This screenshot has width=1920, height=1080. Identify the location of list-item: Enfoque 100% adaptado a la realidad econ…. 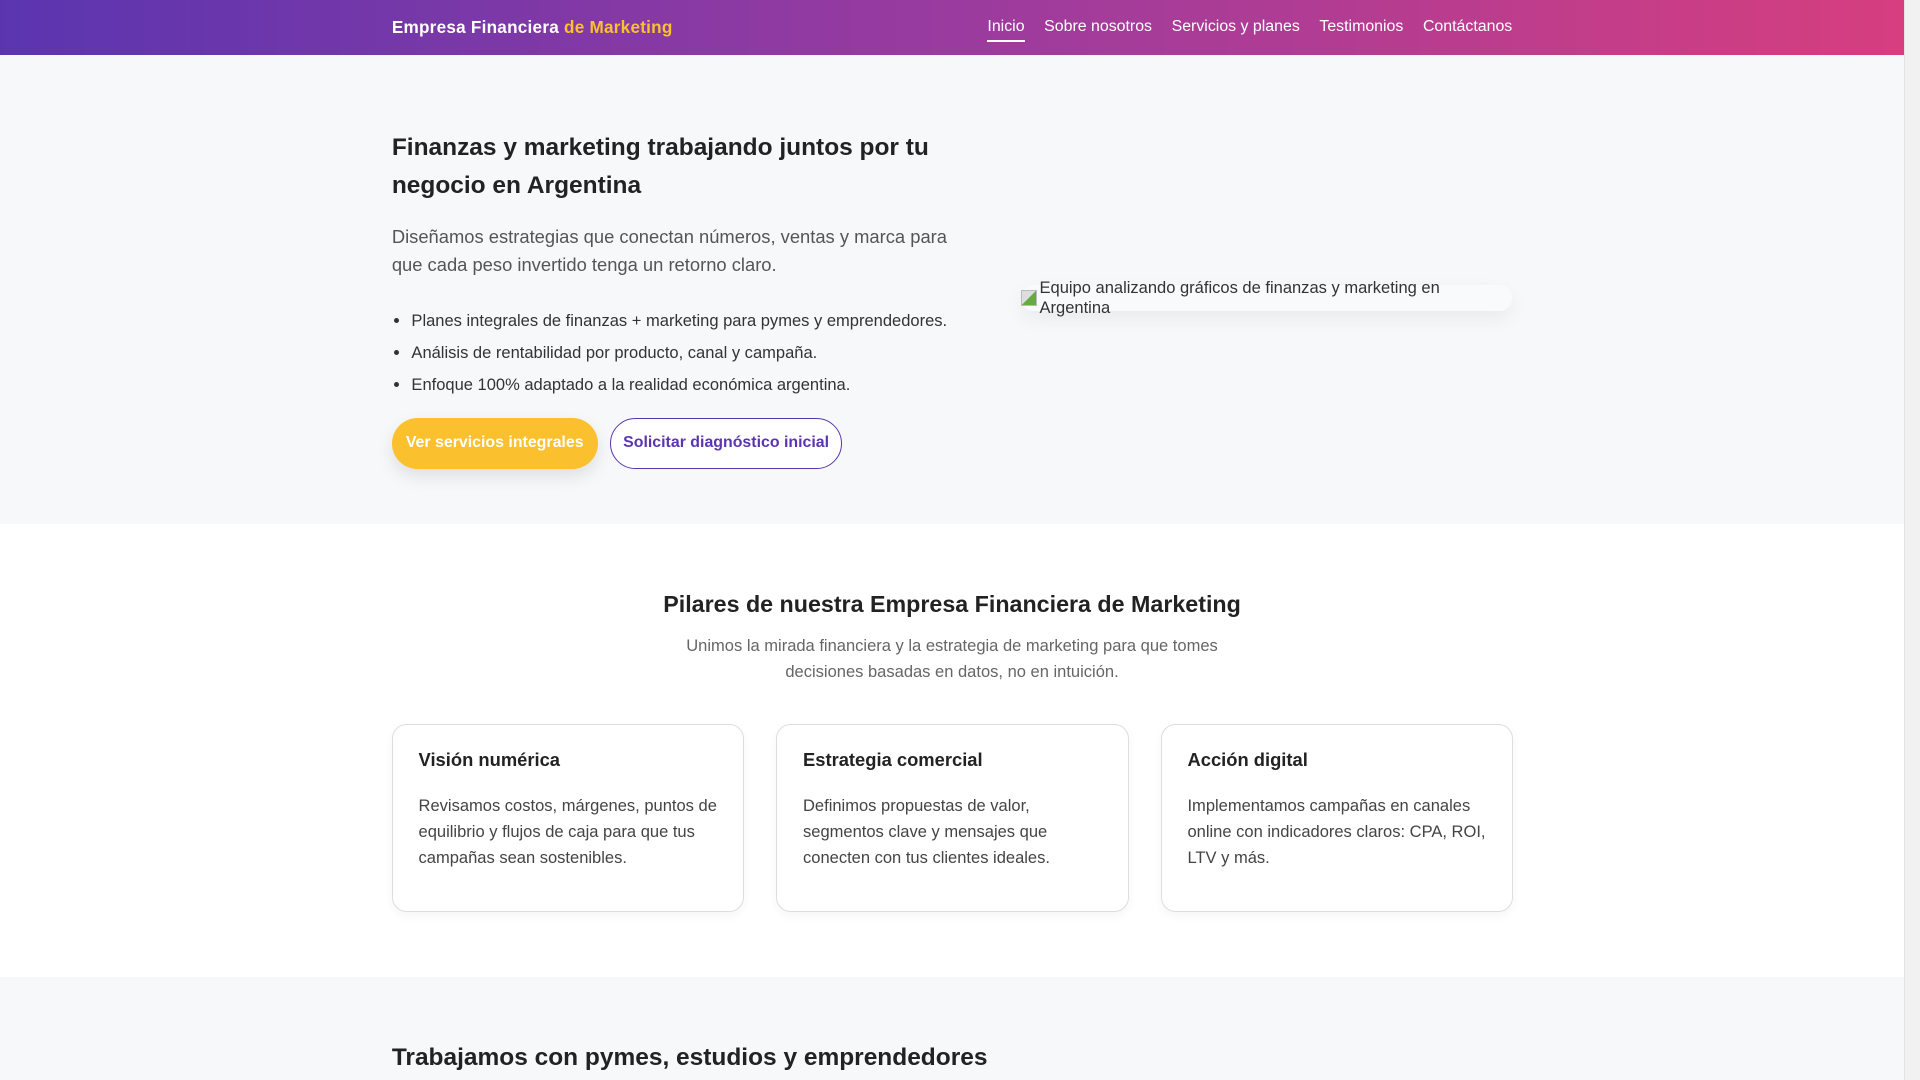
(679, 385).